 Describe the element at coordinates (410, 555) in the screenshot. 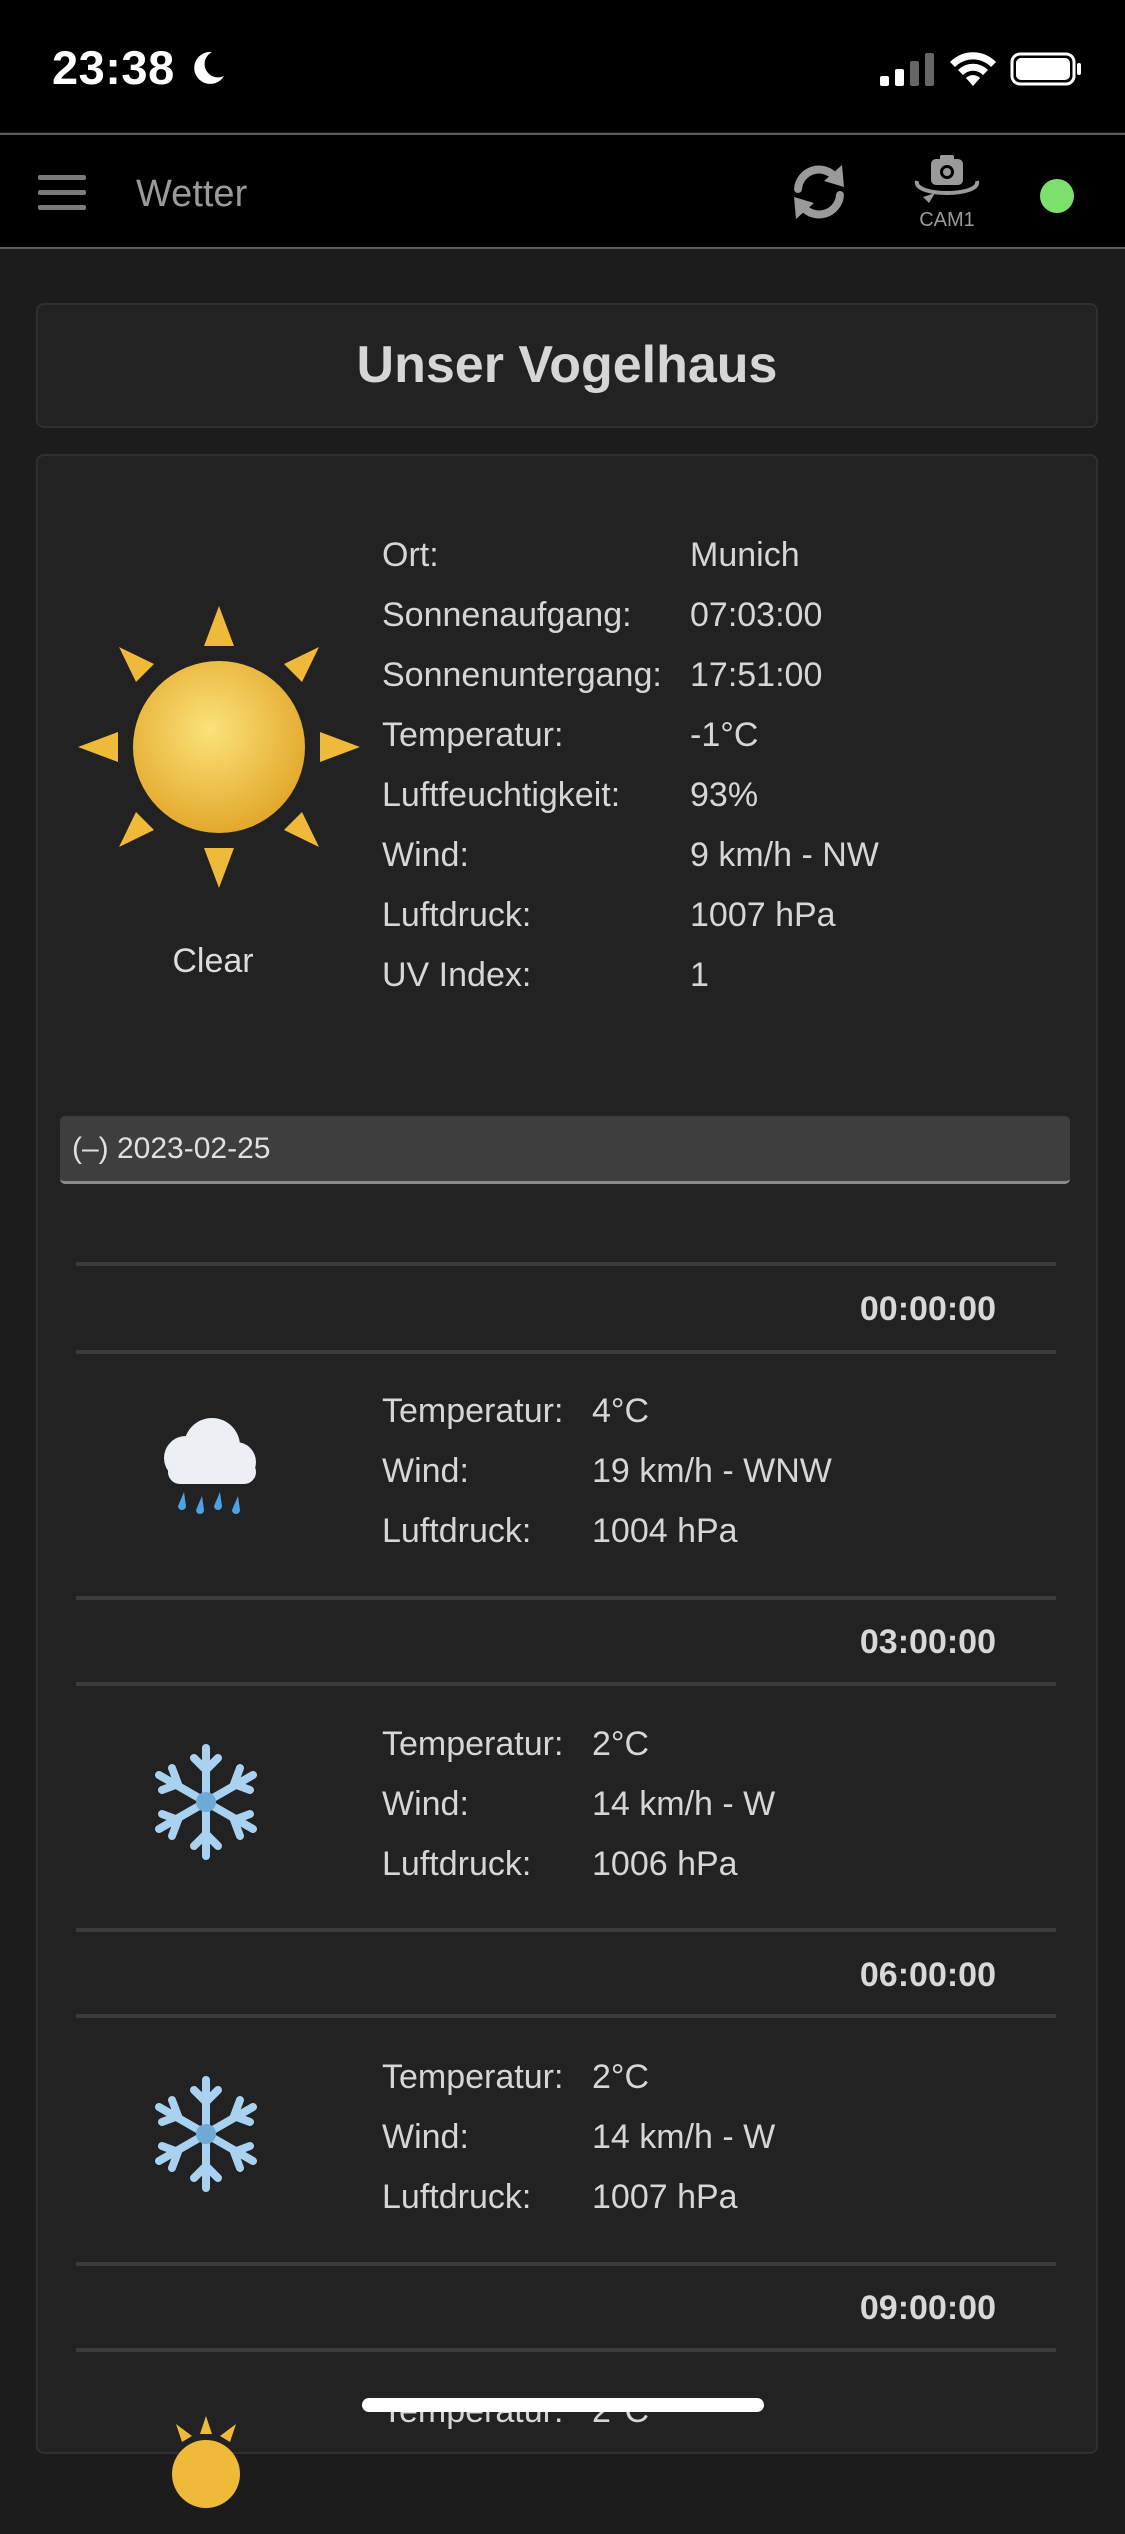

I see `row-label: Ort:` at that location.